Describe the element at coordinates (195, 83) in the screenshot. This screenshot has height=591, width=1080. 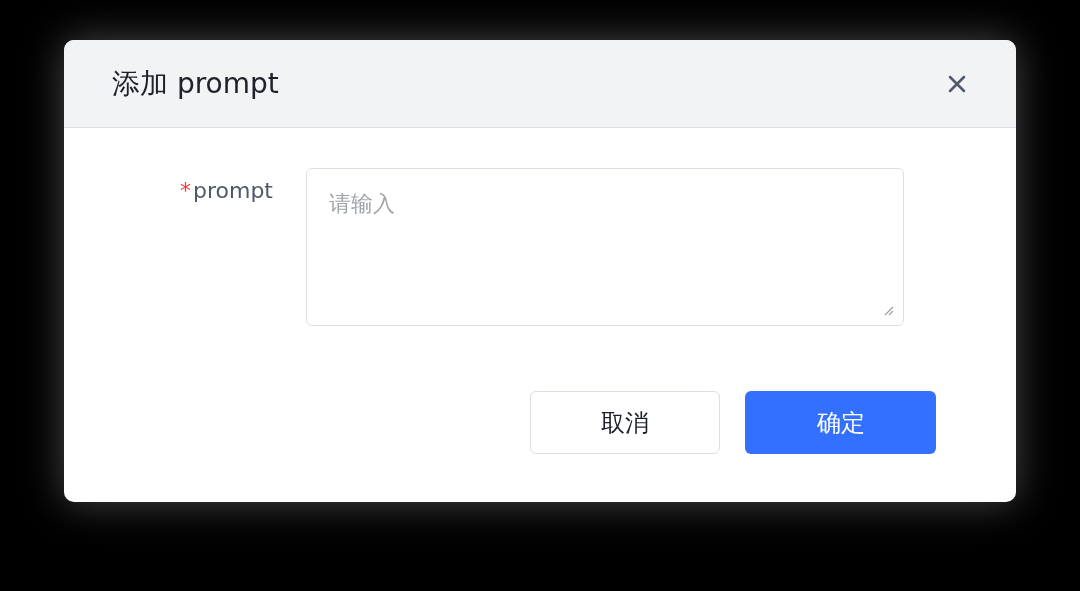
I see `dialog-title: 添加 prompt` at that location.